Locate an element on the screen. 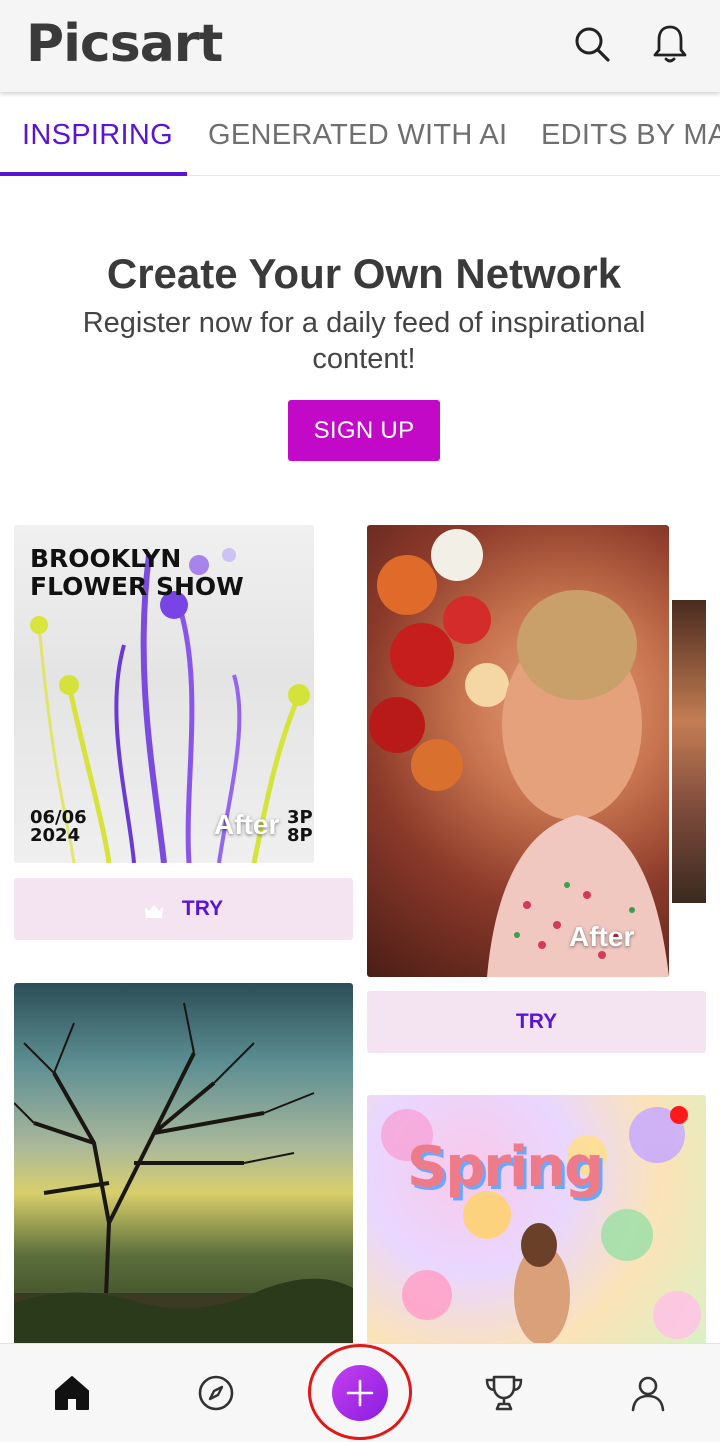  feed-tabs: INSPIRING GENERATED WITH AI EDITS BY MA is located at coordinates (360, 135).